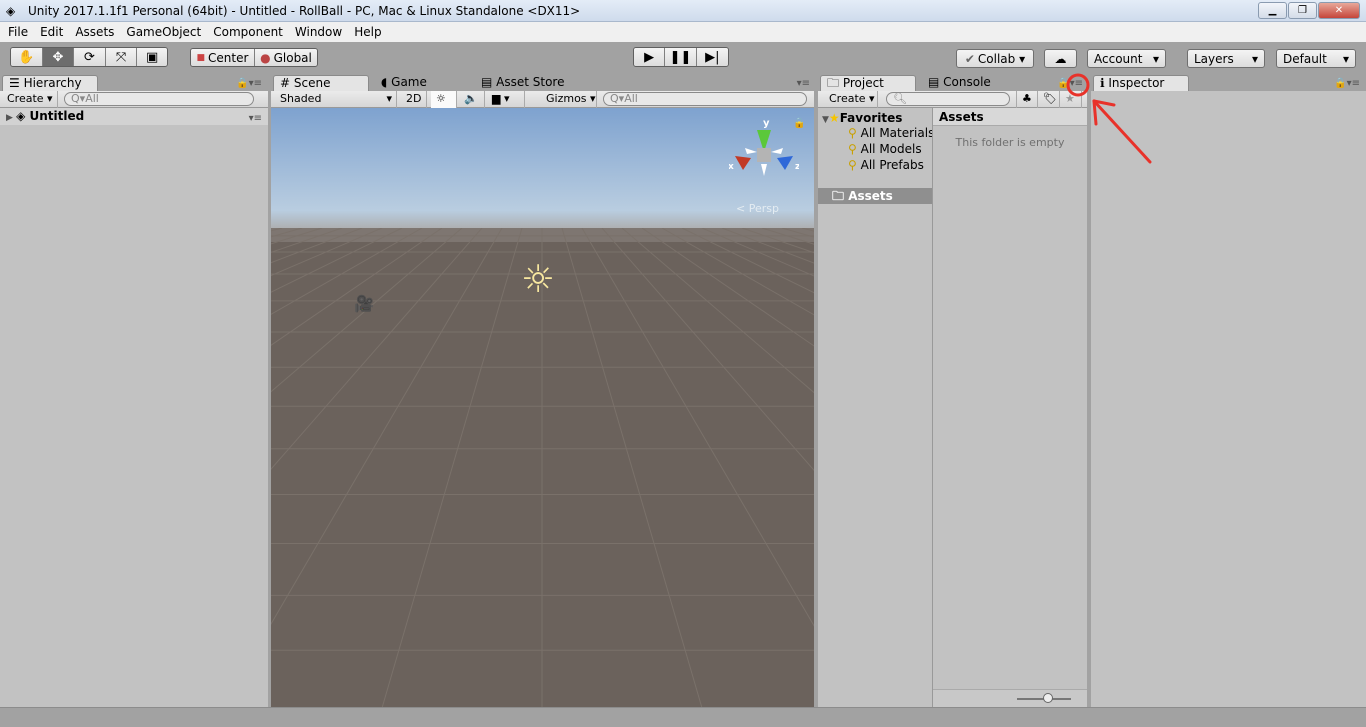  What do you see at coordinates (420, 83) in the screenshot?
I see `tab-game: ◖ Game` at bounding box center [420, 83].